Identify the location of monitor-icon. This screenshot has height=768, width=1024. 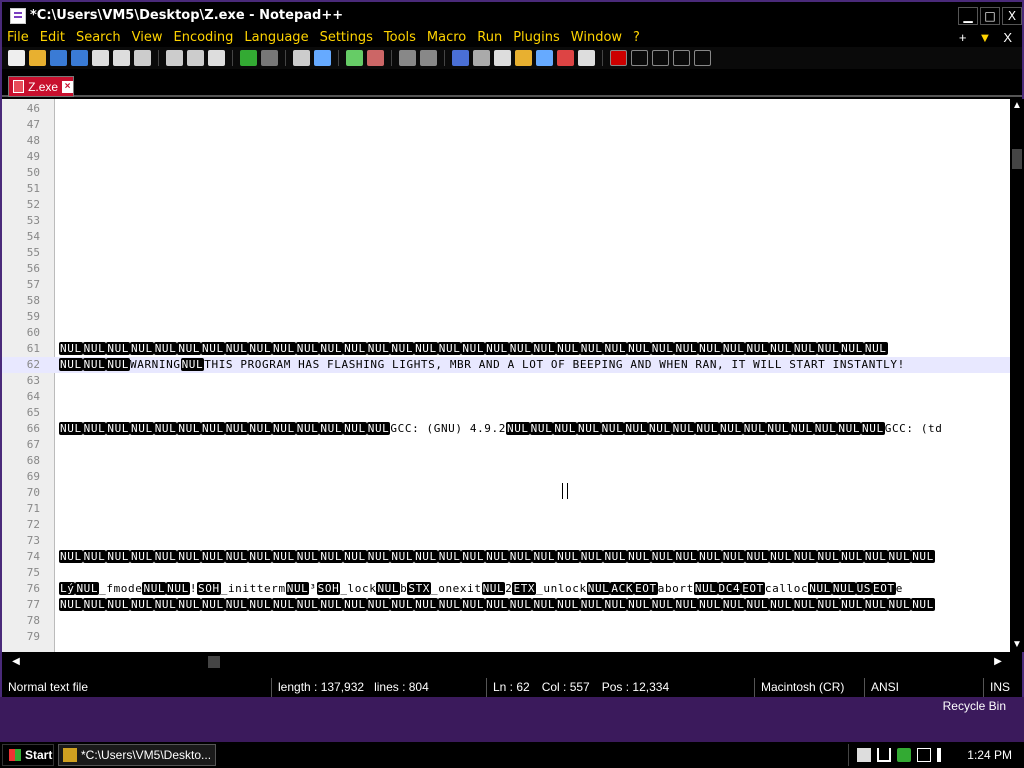
(586, 58).